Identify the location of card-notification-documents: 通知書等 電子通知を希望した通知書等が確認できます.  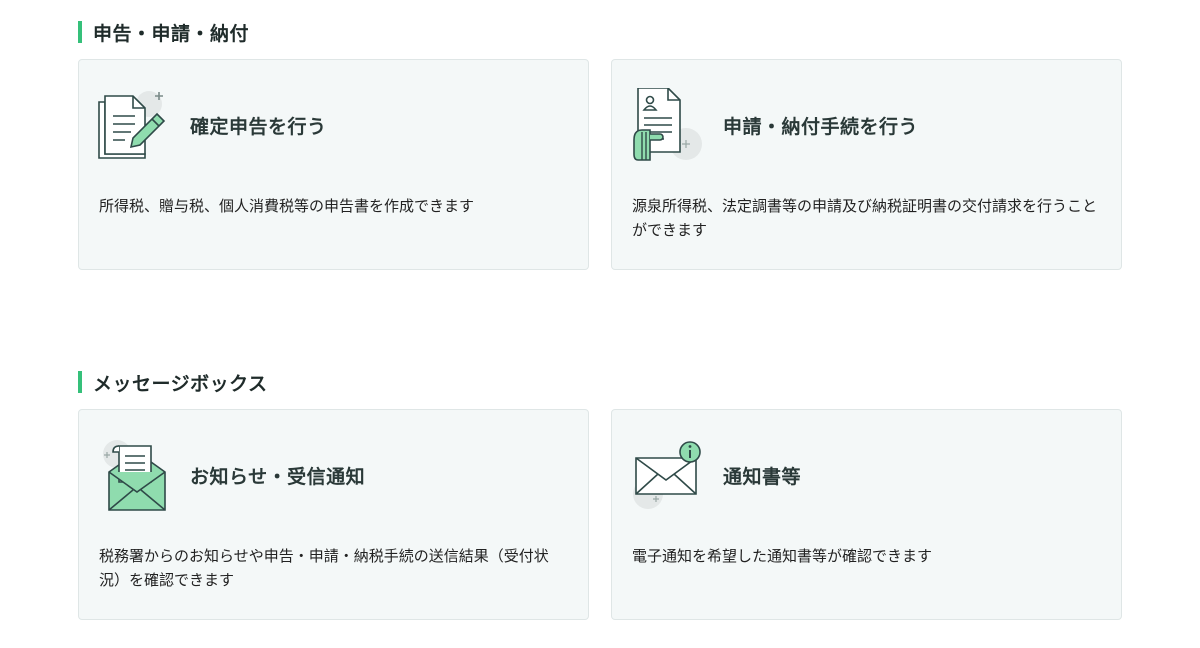
(866, 514).